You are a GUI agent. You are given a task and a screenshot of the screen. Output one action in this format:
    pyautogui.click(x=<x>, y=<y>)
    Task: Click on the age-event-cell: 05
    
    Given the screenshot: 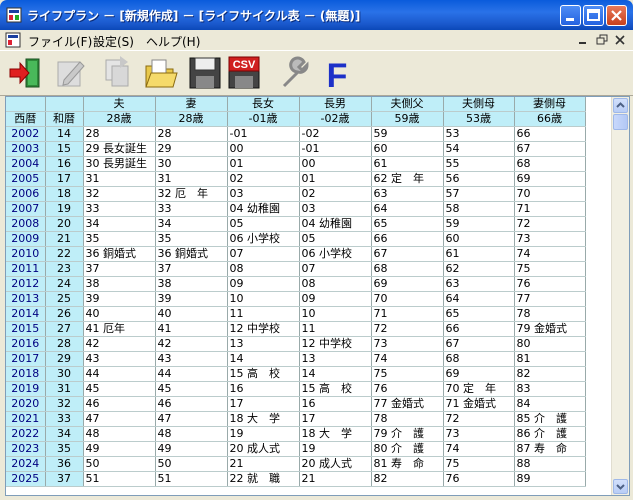 What is the action you would take?
    pyautogui.click(x=263, y=224)
    